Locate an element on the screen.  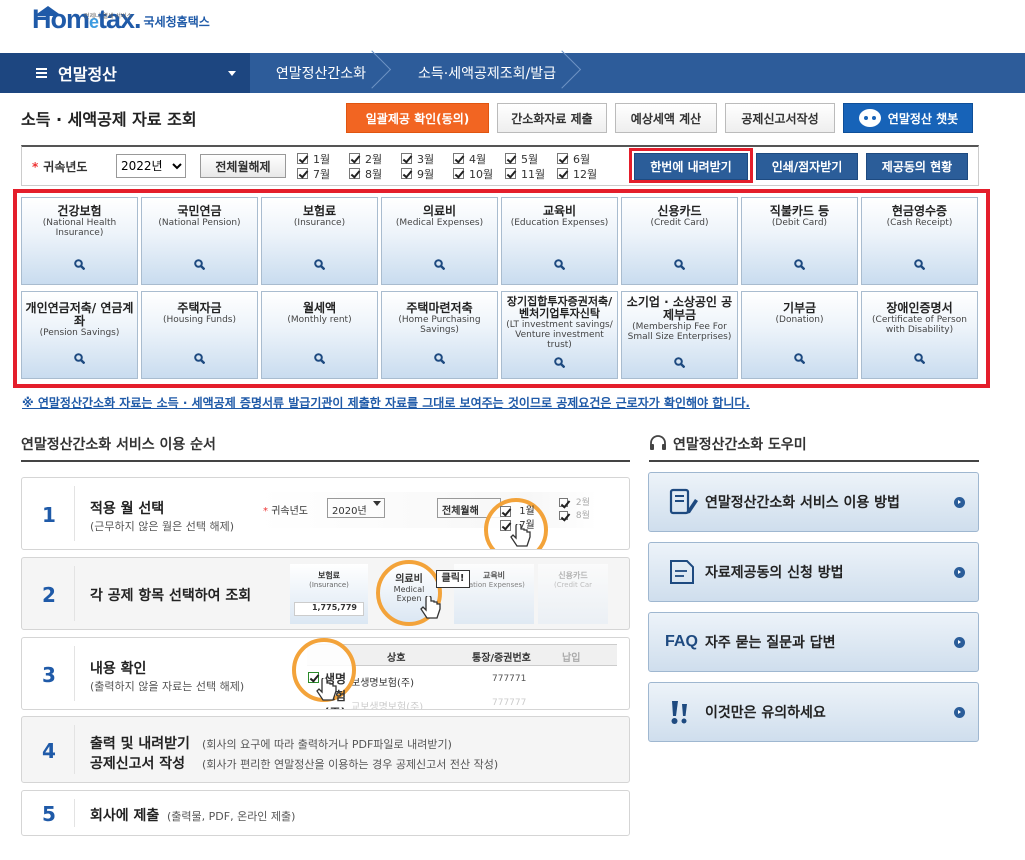
step-title: 적용 월 선택 is located at coordinates (127, 509).